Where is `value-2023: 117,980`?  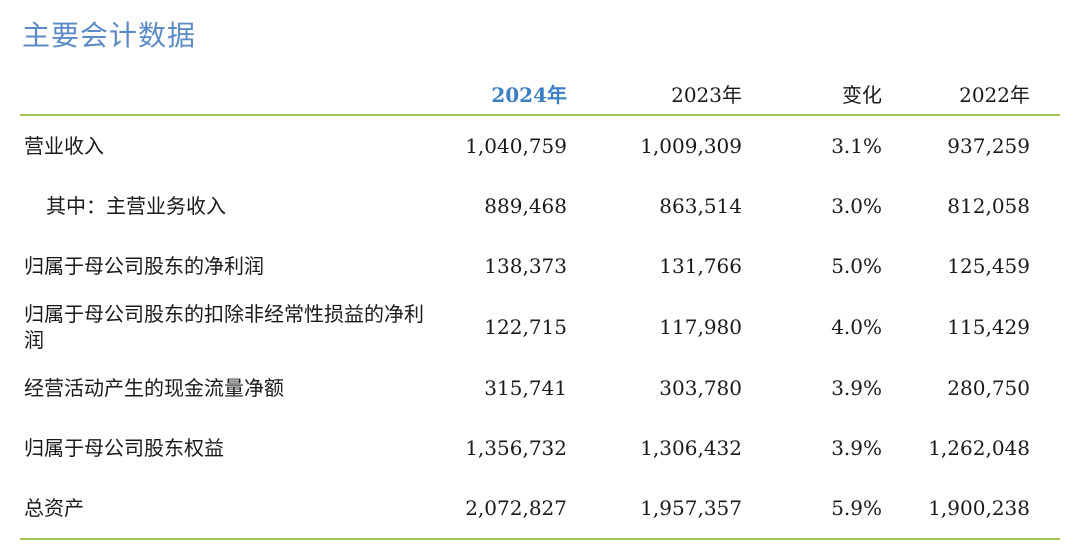 value-2023: 117,980 is located at coordinates (700, 327).